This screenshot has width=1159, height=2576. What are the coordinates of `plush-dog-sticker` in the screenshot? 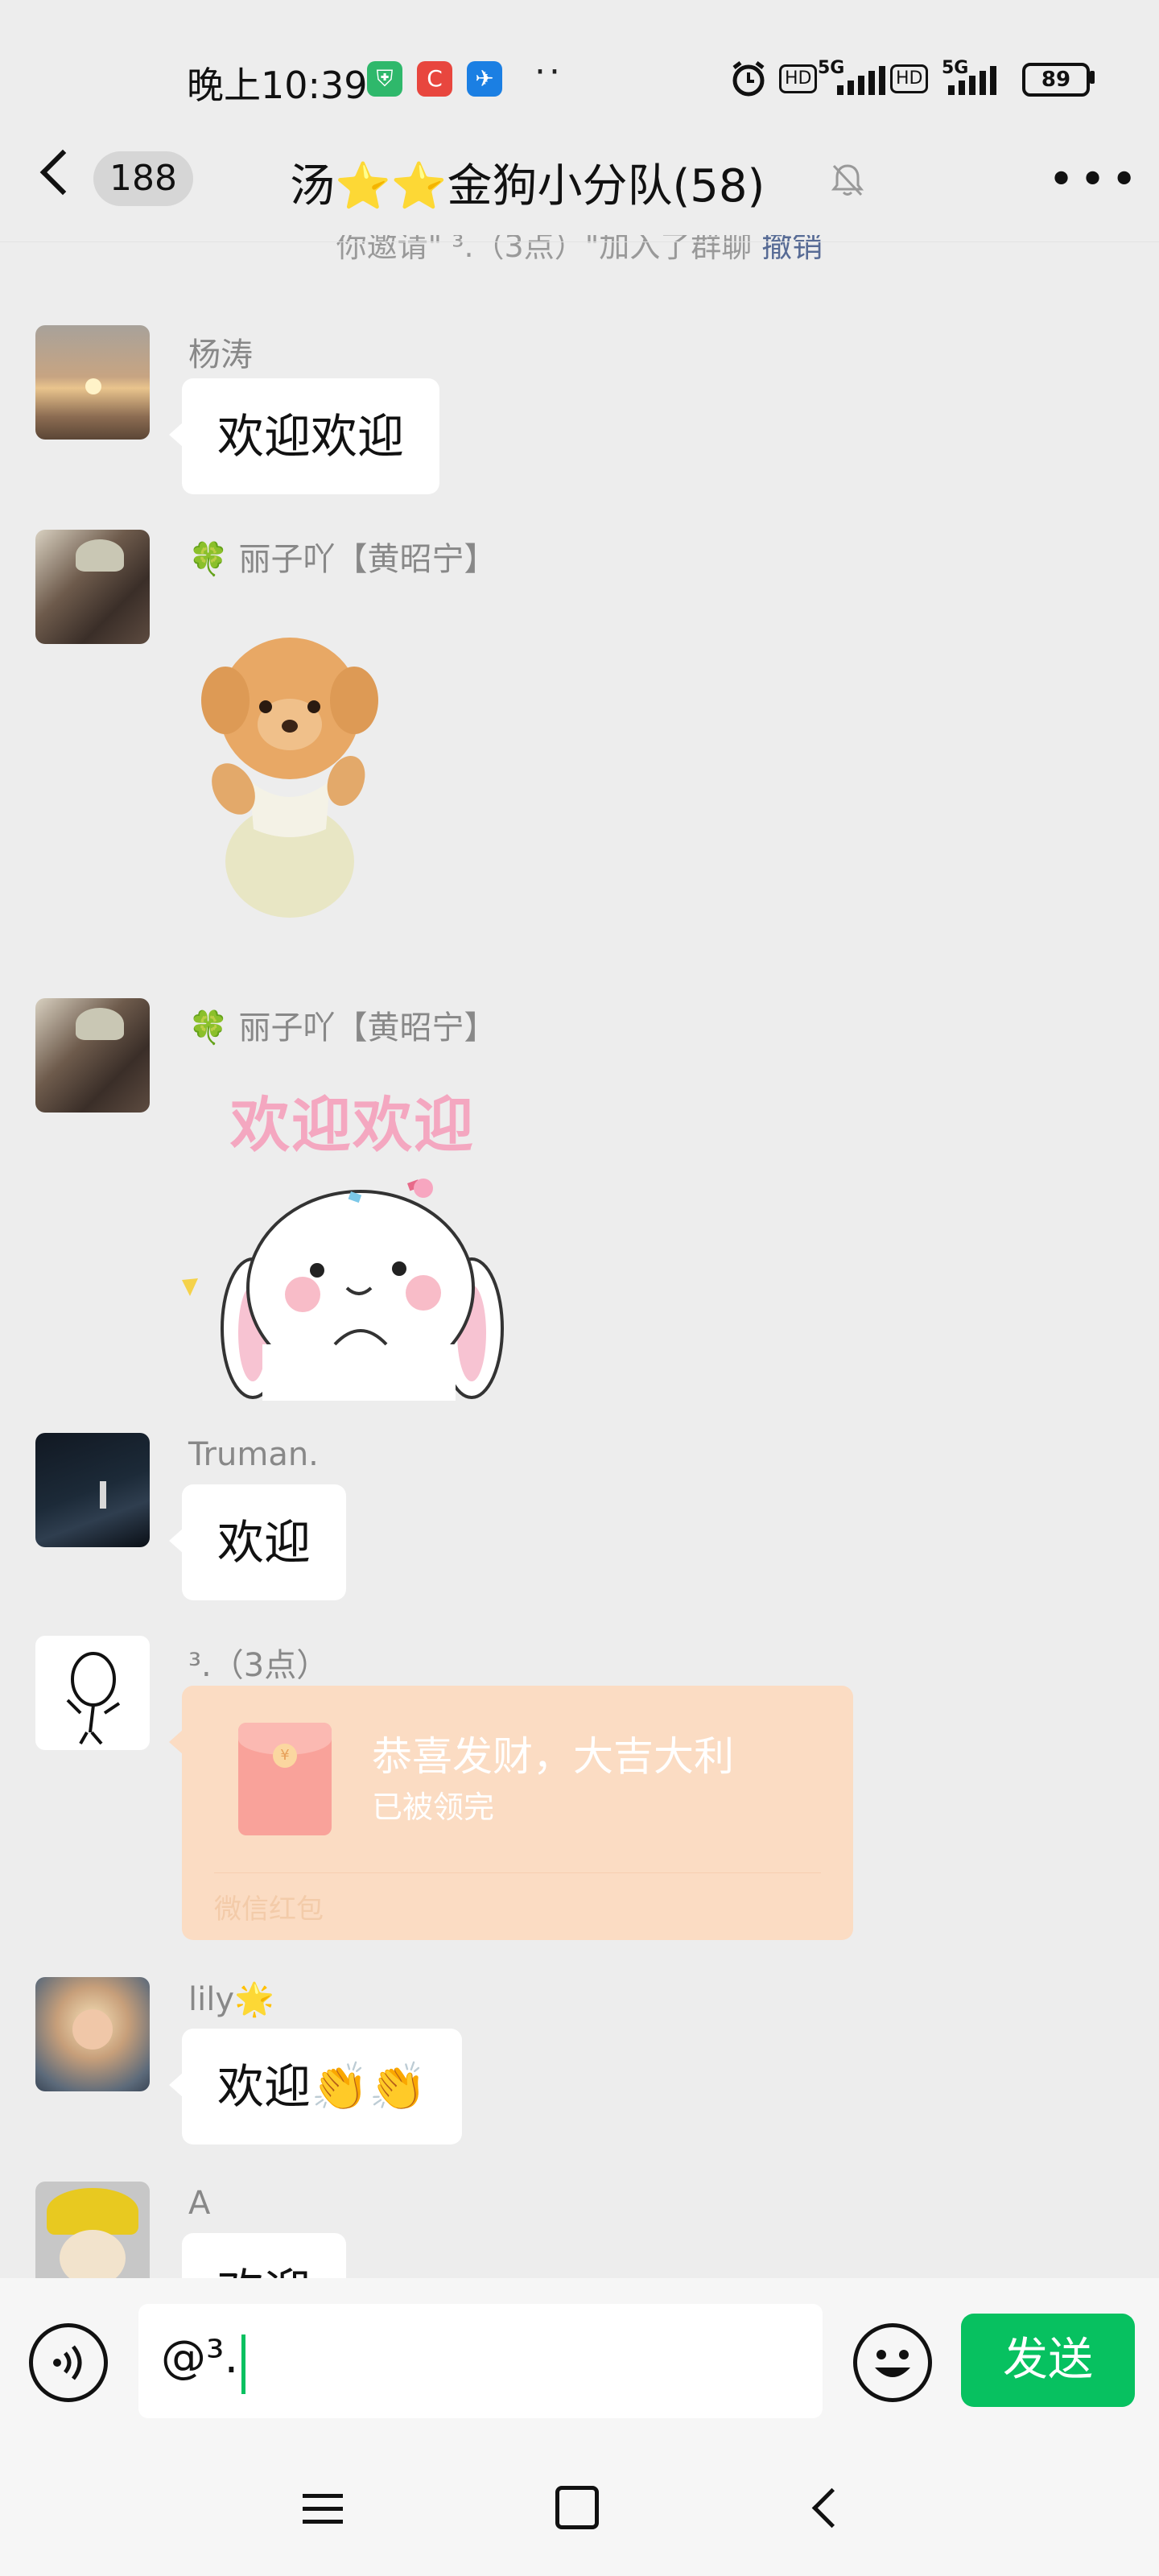 It's located at (289, 773).